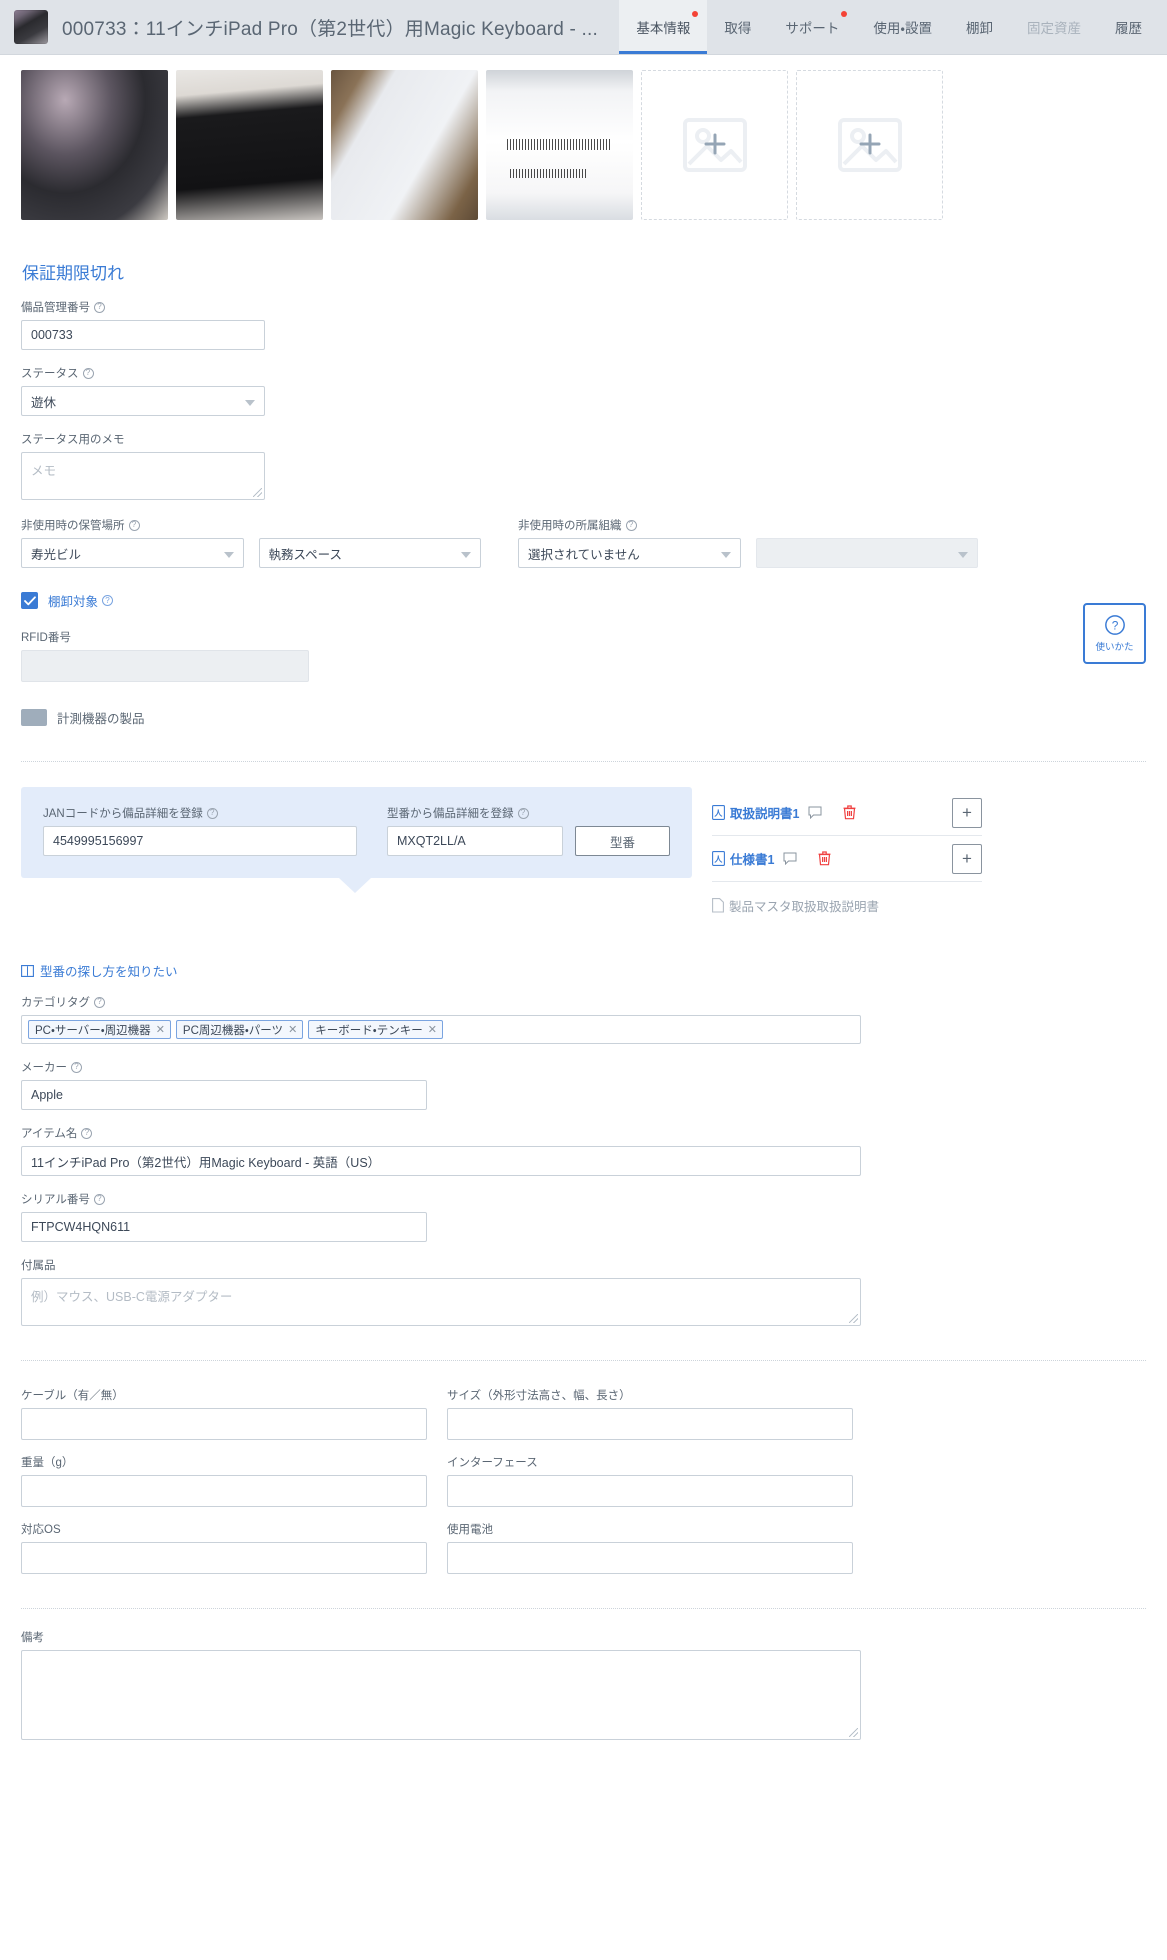 This screenshot has height=1960, width=1167. I want to click on tab-inventory: 棚卸, so click(979, 27).